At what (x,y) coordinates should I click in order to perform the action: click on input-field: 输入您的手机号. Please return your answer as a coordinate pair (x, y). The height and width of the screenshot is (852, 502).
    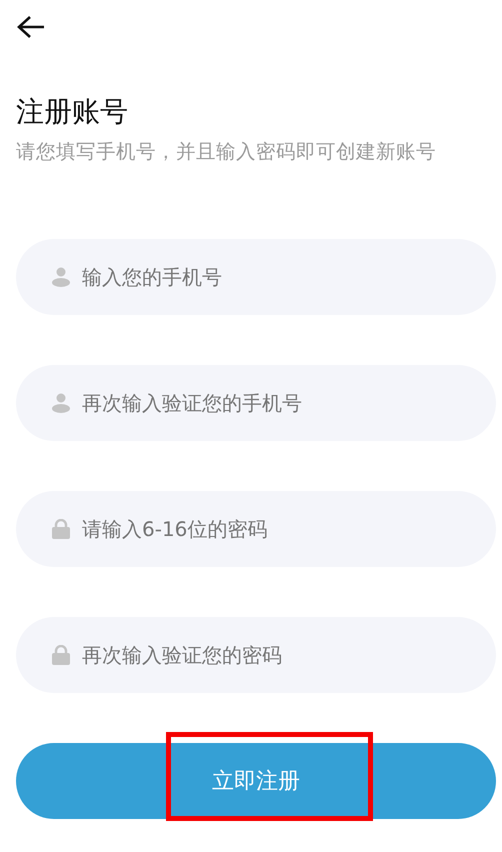
    Looking at the image, I should click on (256, 277).